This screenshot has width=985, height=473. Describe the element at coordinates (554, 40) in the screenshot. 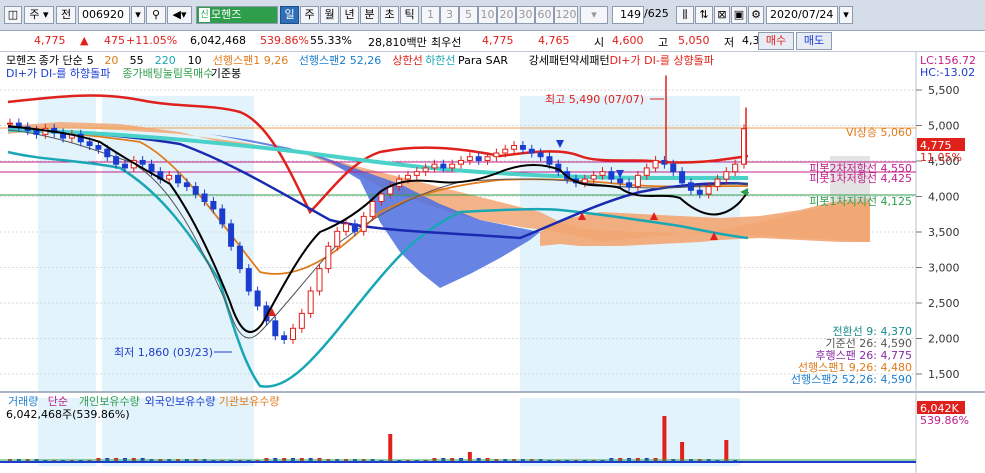

I see `best-bid: 4,765` at that location.